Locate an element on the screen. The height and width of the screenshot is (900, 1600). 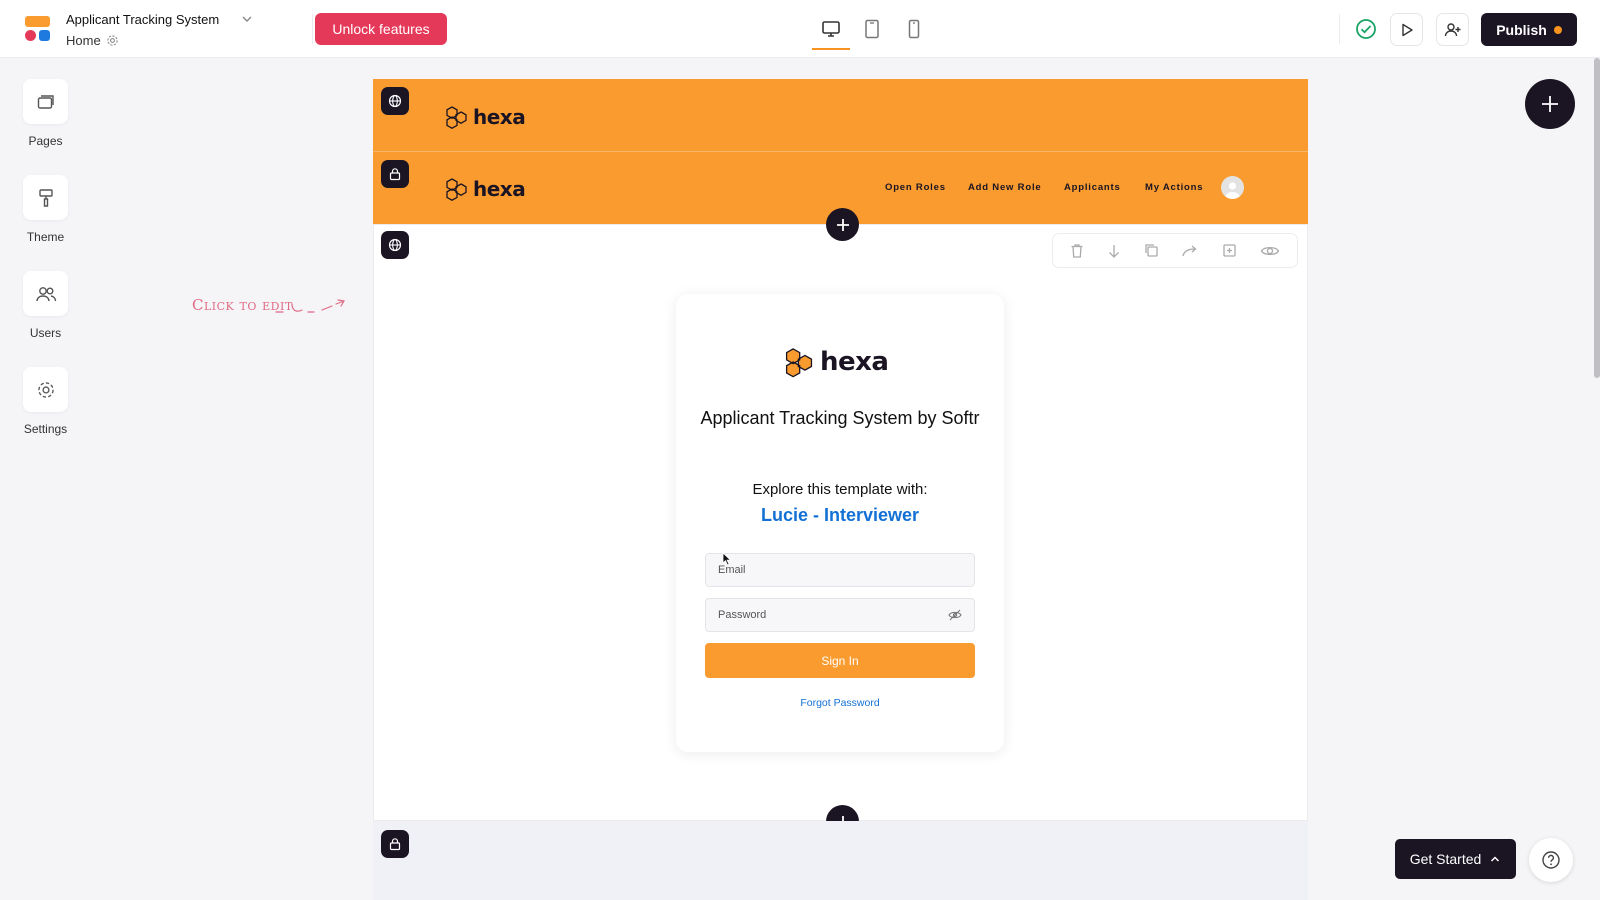
eye-icon is located at coordinates (1270, 251).